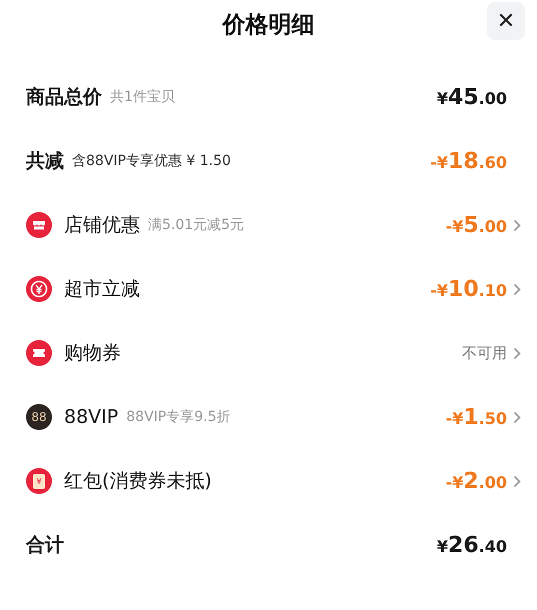 Image resolution: width=537 pixels, height=610 pixels. What do you see at coordinates (91, 417) in the screenshot?
I see `row-label: 88VIP` at bounding box center [91, 417].